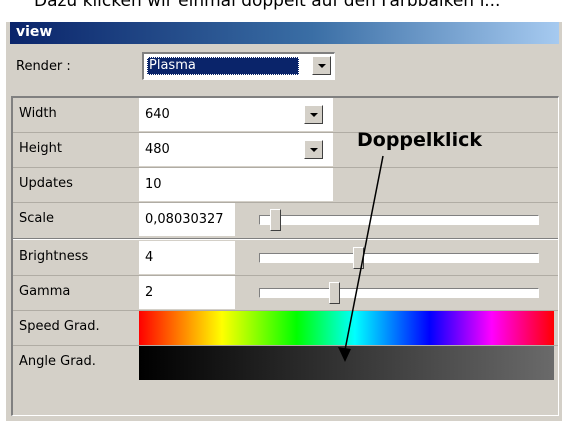 Image resolution: width=582 pixels, height=421 pixels. What do you see at coordinates (399, 293) in the screenshot?
I see `gamma-slider-track` at bounding box center [399, 293].